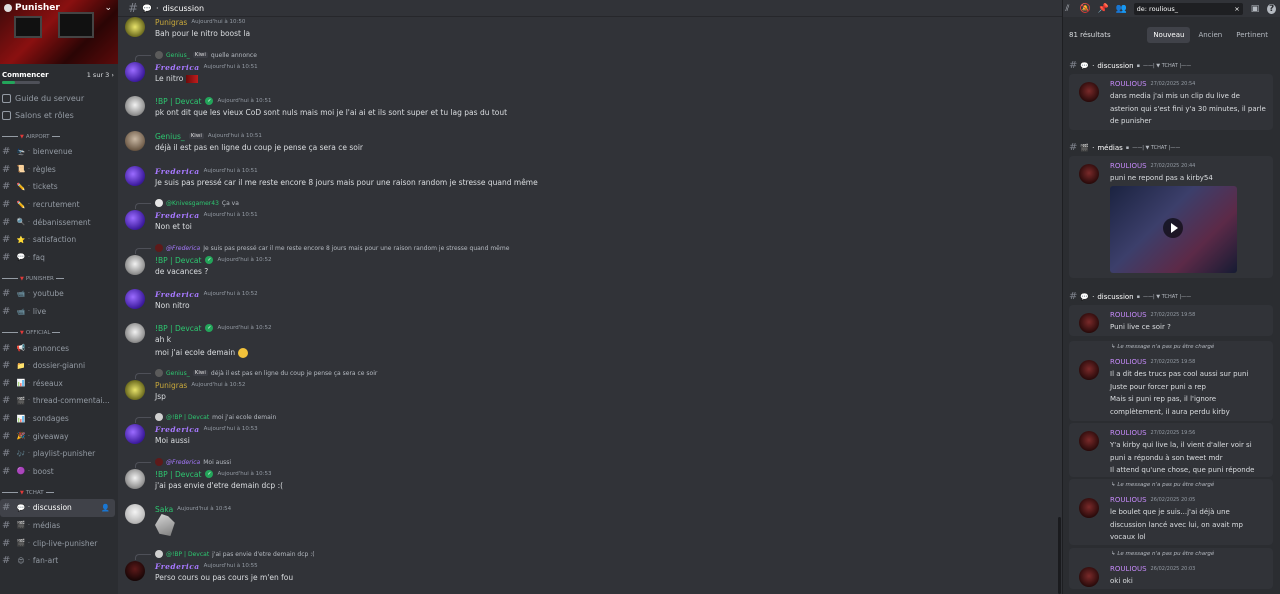 This screenshot has height=594, width=1280. What do you see at coordinates (59, 332) in the screenshot?
I see `category-header-official: ▼ OFFICIAL` at bounding box center [59, 332].